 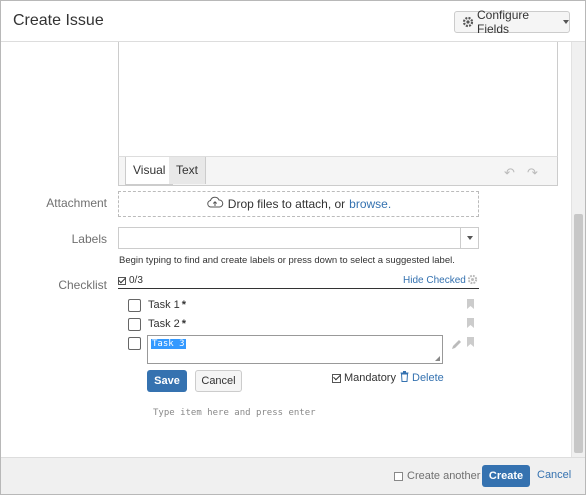 I want to click on labels-input, so click(x=298, y=238).